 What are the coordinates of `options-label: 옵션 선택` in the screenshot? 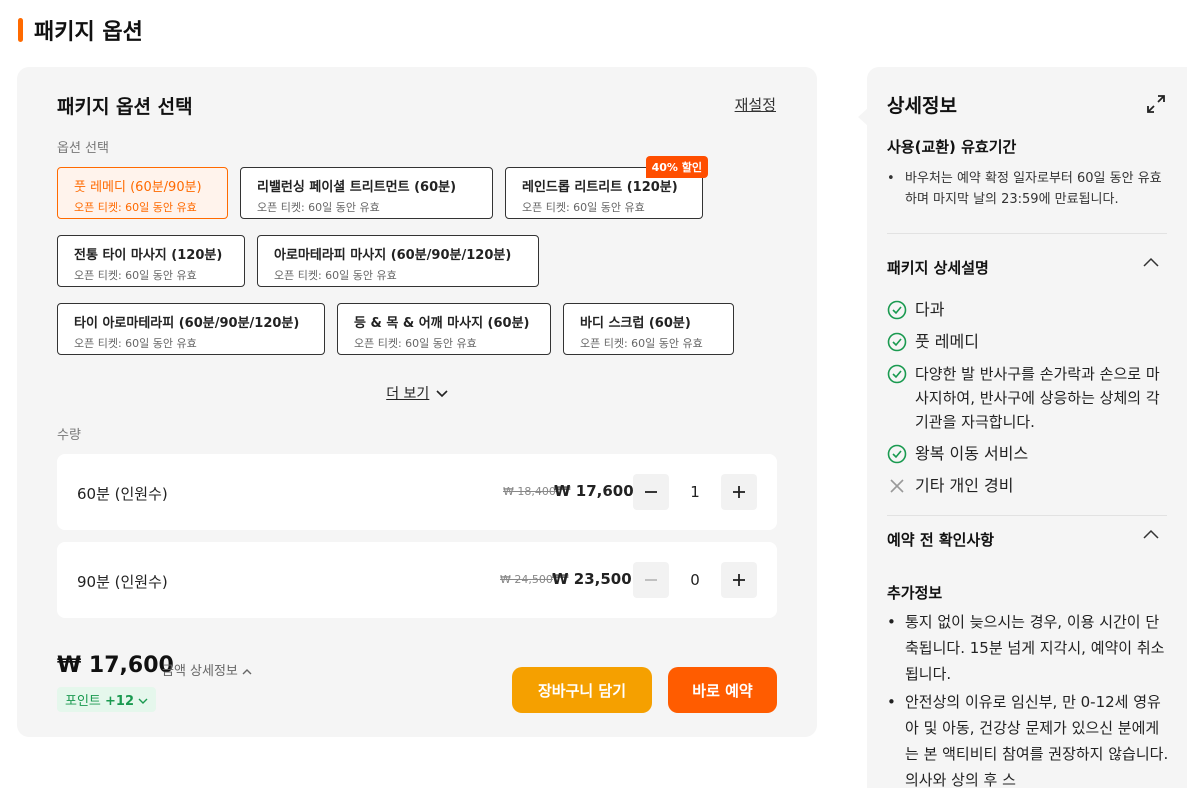 It's located at (83, 148).